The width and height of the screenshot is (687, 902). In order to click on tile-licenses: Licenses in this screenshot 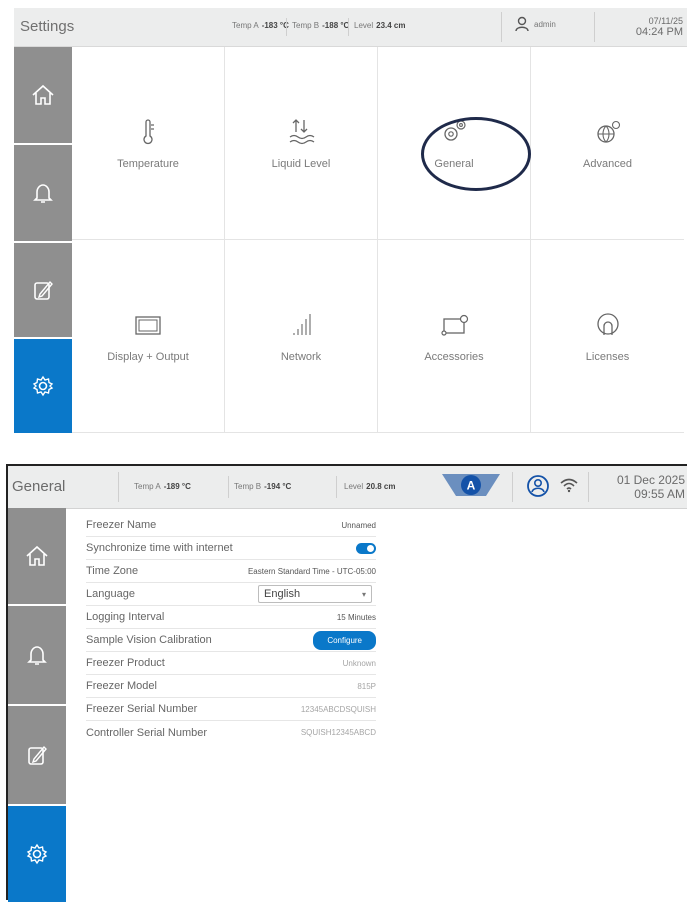, I will do `click(607, 336)`.